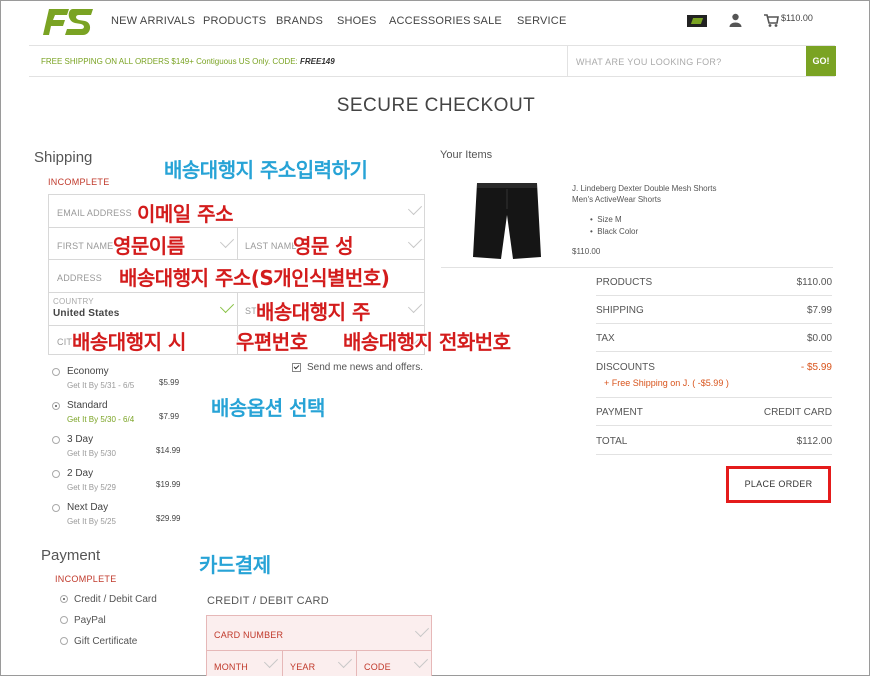 This screenshot has height=676, width=870. What do you see at coordinates (797, 412) in the screenshot?
I see `payment-value: CREDIT CARD` at bounding box center [797, 412].